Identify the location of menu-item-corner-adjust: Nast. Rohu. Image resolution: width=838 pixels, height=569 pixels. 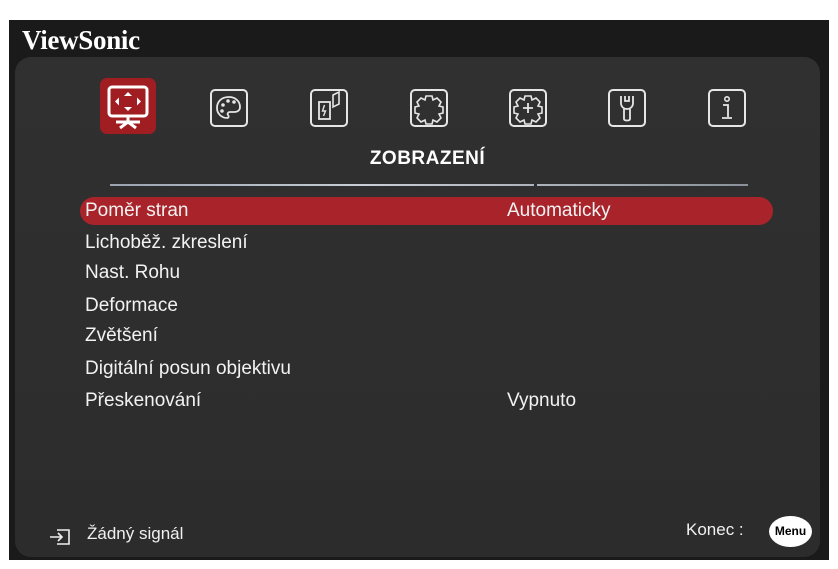
(429, 273).